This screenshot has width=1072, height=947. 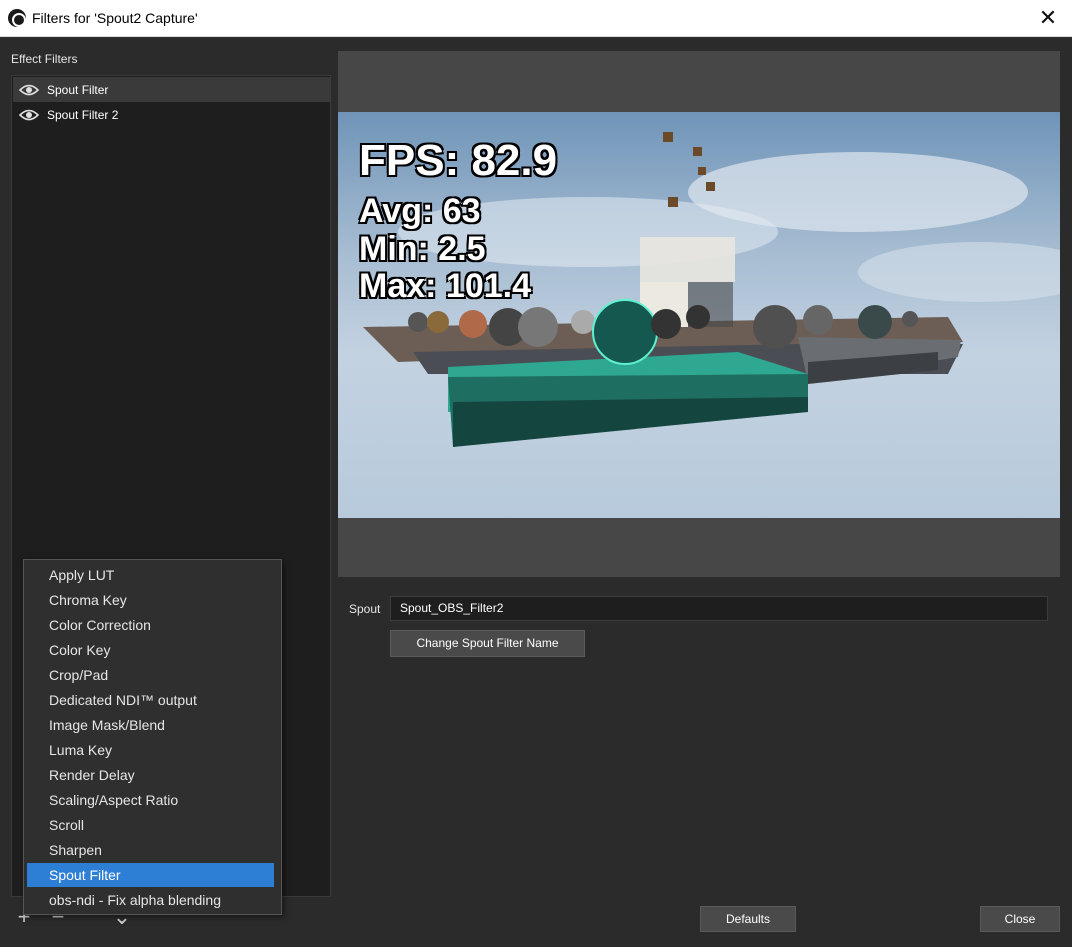 What do you see at coordinates (17, 18) in the screenshot?
I see `obs-app-icon` at bounding box center [17, 18].